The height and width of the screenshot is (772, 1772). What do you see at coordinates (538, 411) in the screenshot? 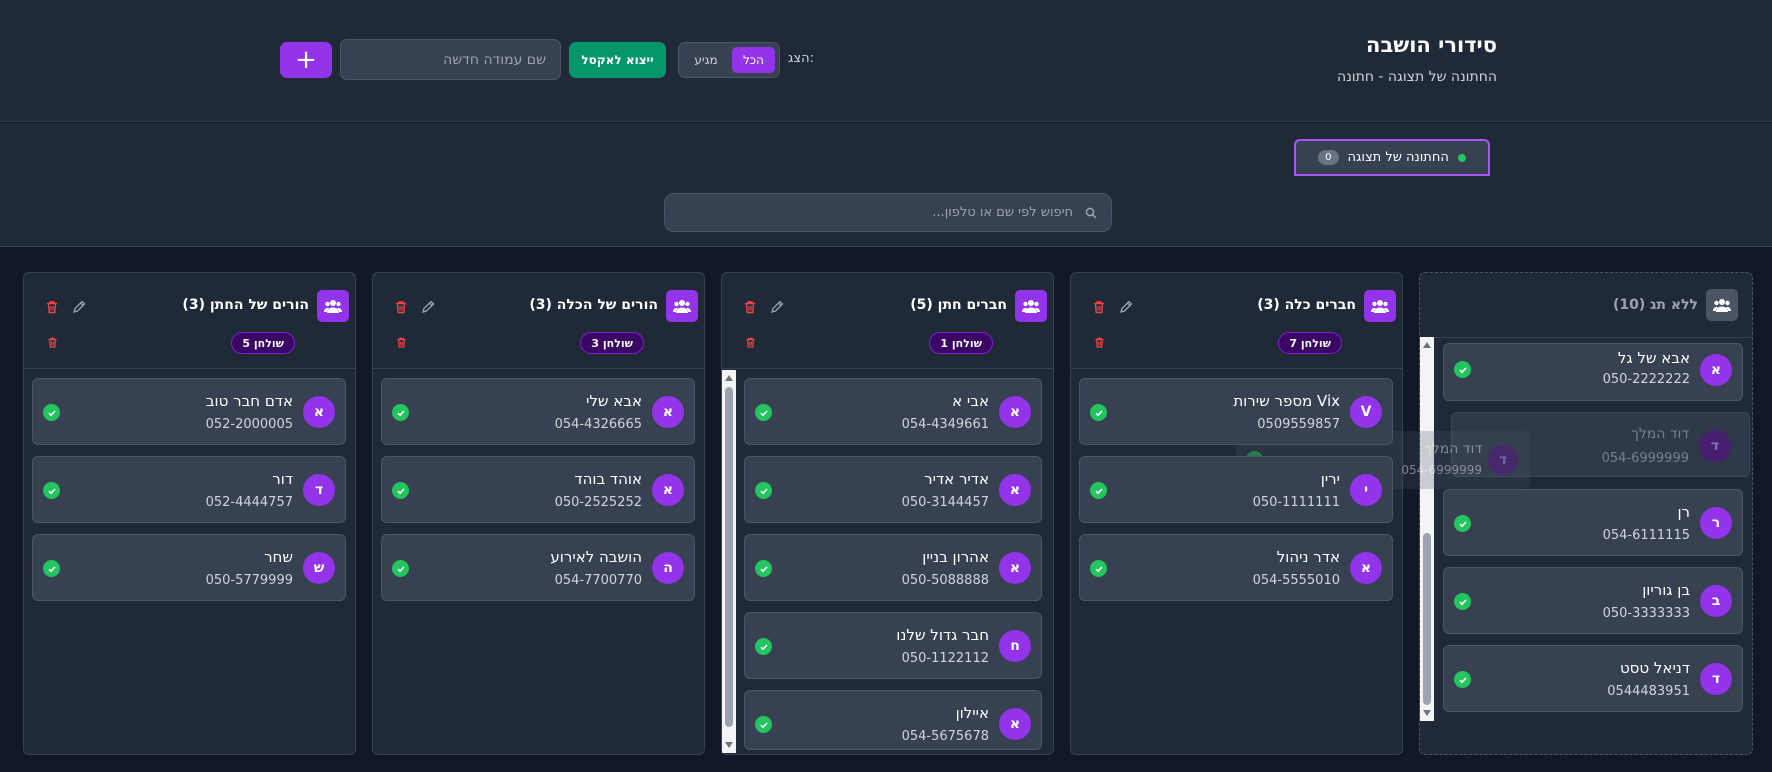
I see `guest-card: א אבא שלי 054-4326665` at bounding box center [538, 411].